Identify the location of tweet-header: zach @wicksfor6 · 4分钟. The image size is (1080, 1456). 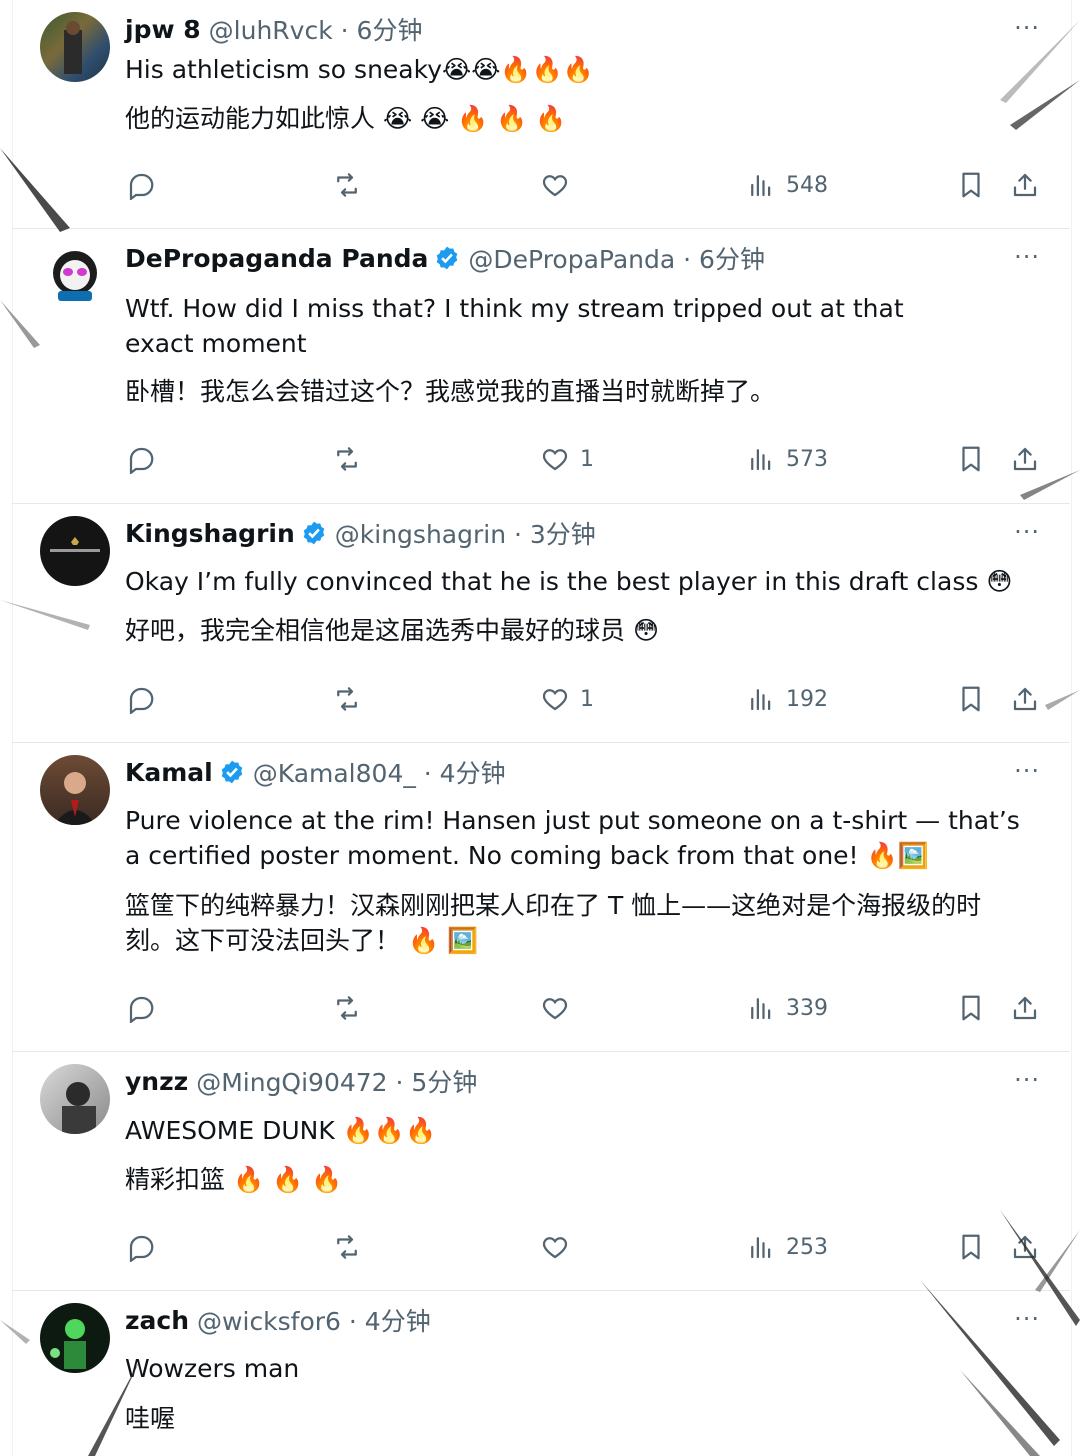
(278, 1320).